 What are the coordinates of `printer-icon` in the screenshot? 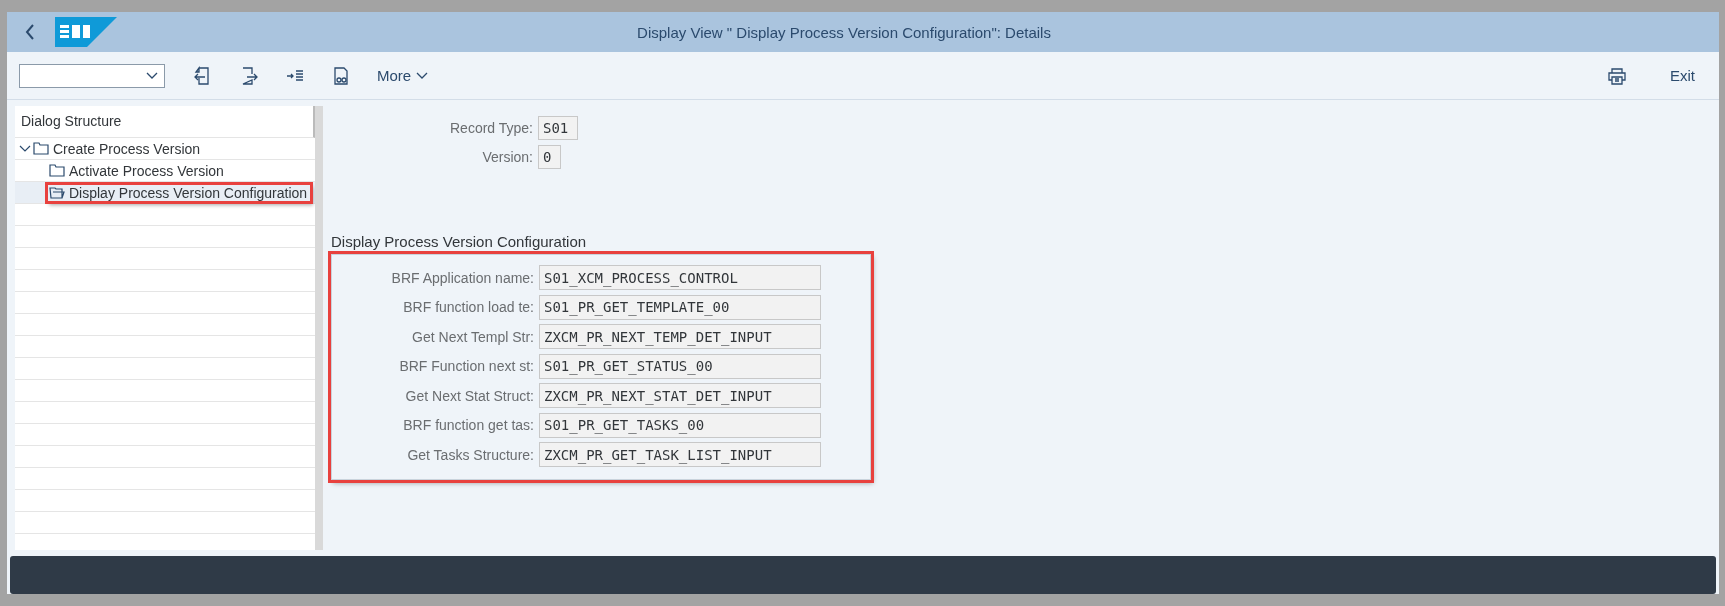 It's located at (1617, 75).